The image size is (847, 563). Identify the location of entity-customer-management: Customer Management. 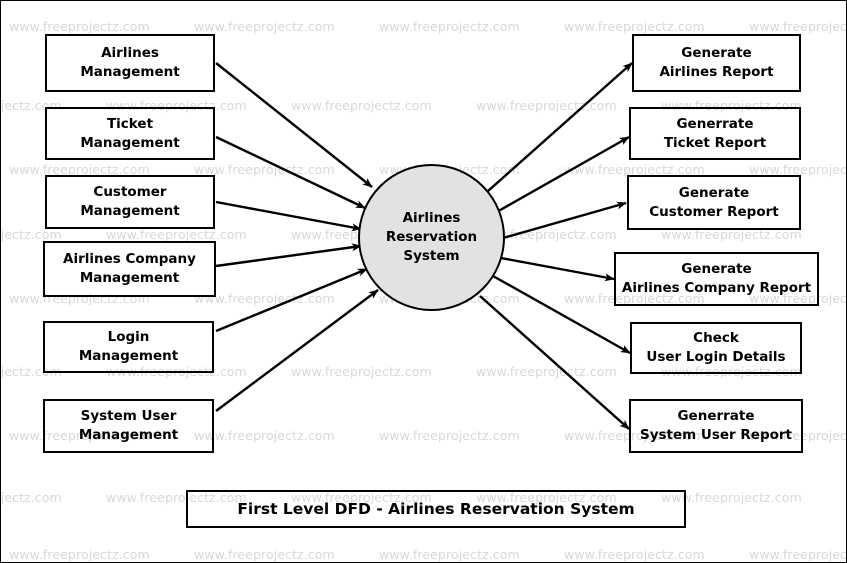
(130, 202).